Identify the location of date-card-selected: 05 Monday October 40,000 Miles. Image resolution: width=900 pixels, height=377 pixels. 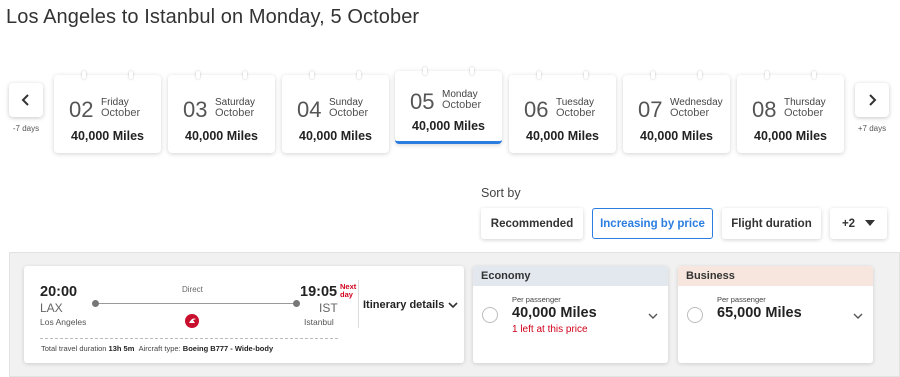
(448, 105).